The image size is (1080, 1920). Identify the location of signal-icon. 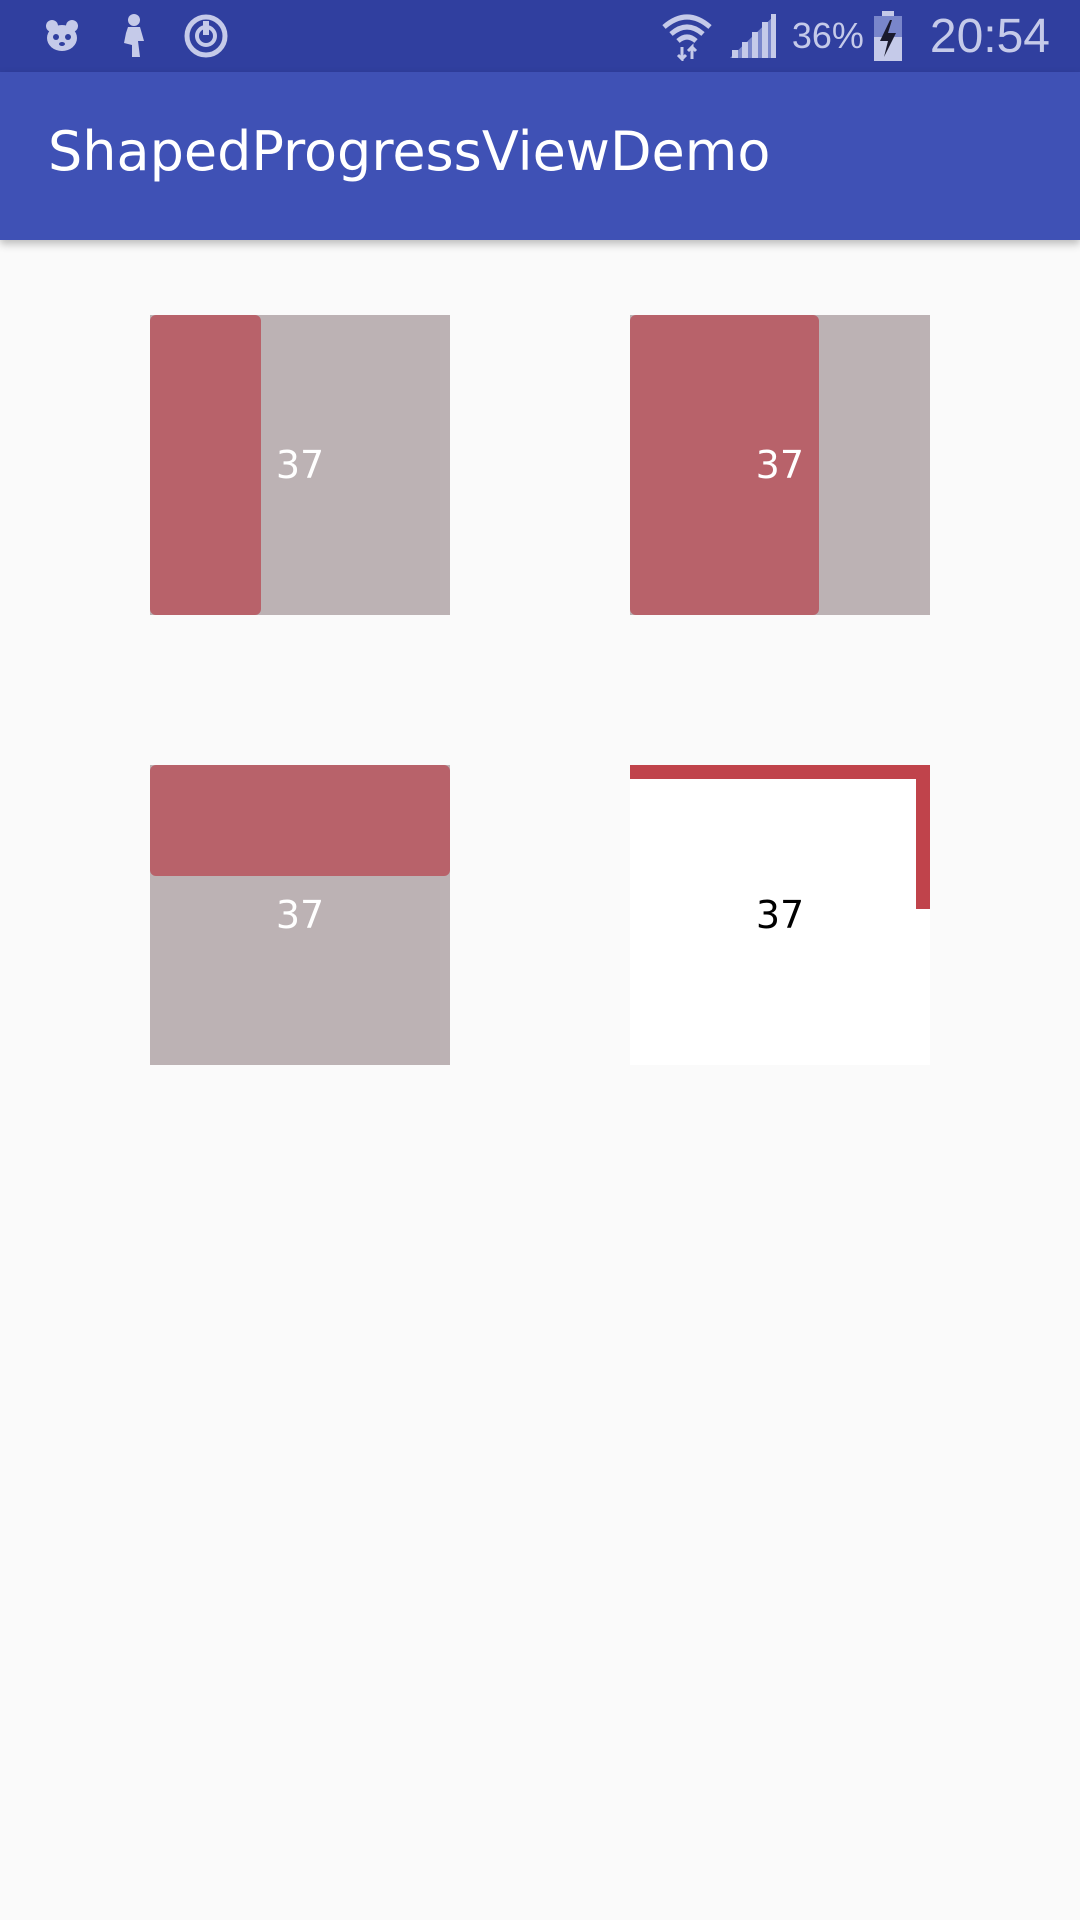
(753, 36).